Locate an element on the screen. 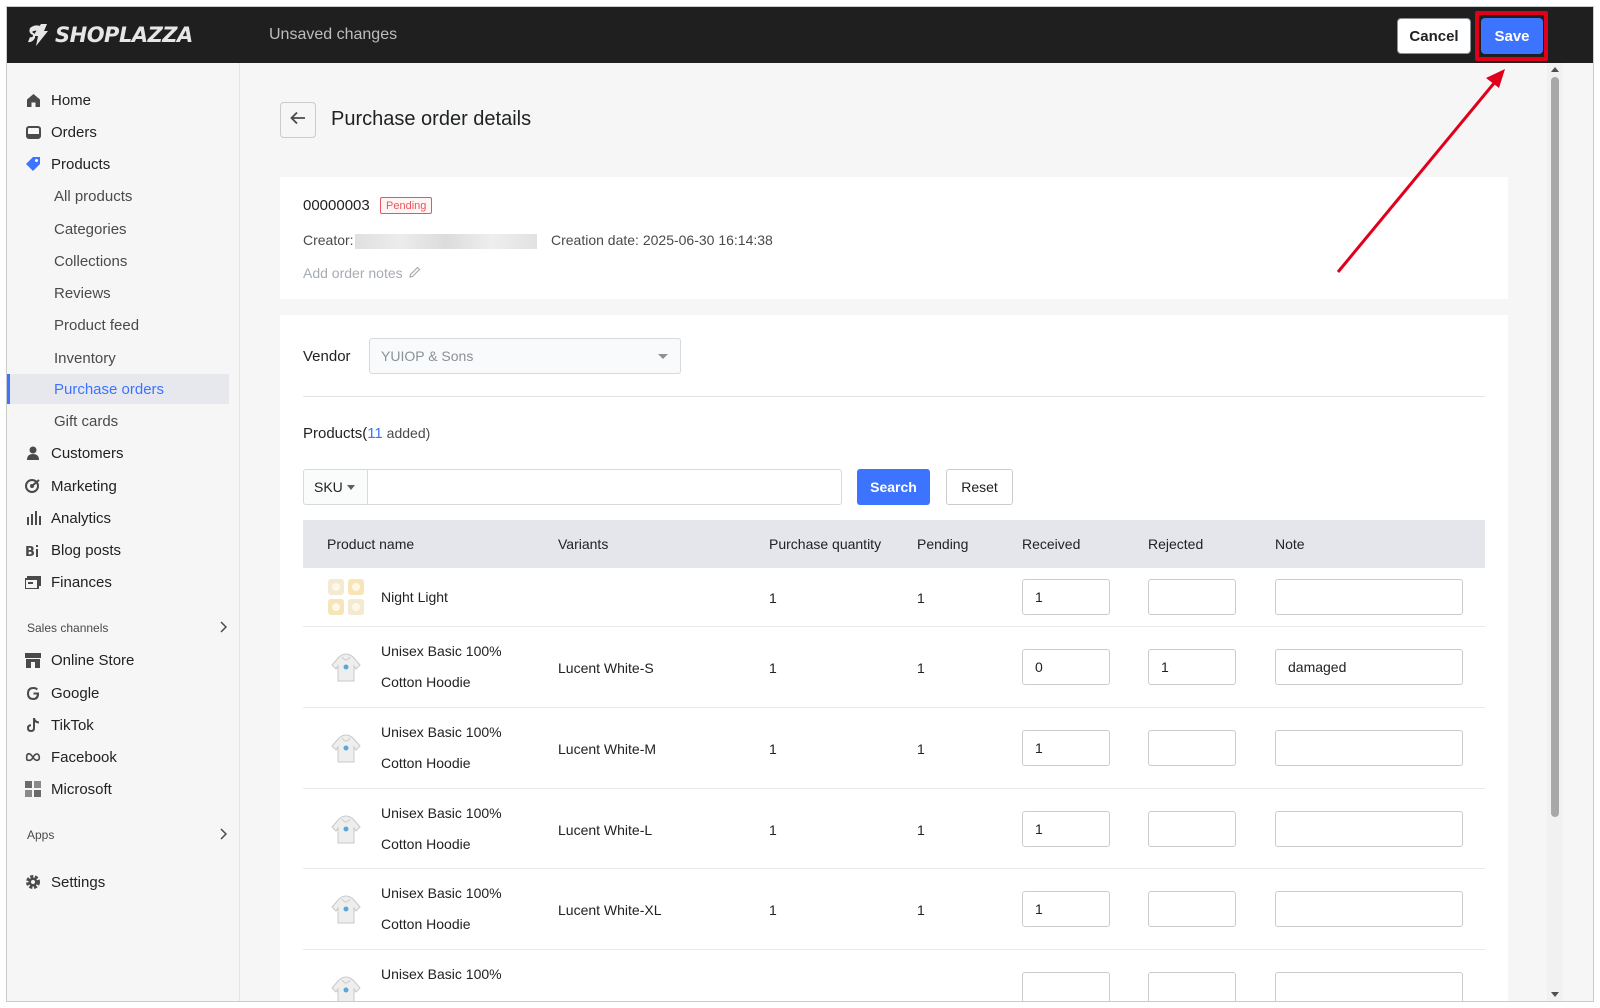 This screenshot has width=1600, height=1008. col-purchase-quantity: Purchase quantity is located at coordinates (825, 544).